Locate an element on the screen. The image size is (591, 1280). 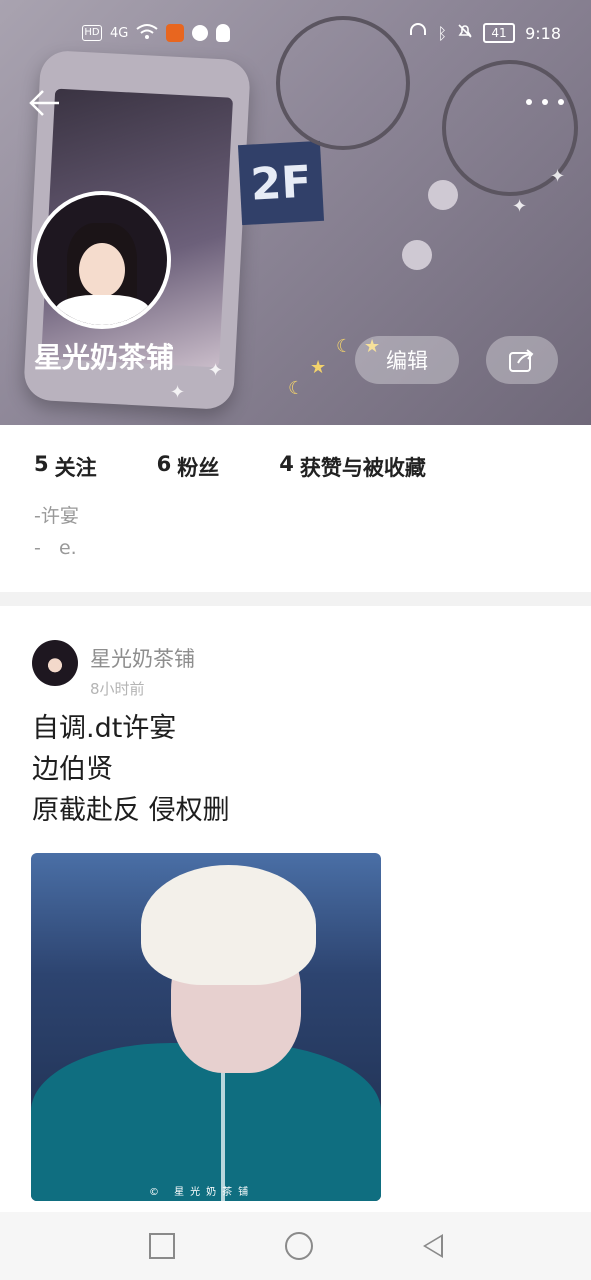
back-button is located at coordinates (45, 103).